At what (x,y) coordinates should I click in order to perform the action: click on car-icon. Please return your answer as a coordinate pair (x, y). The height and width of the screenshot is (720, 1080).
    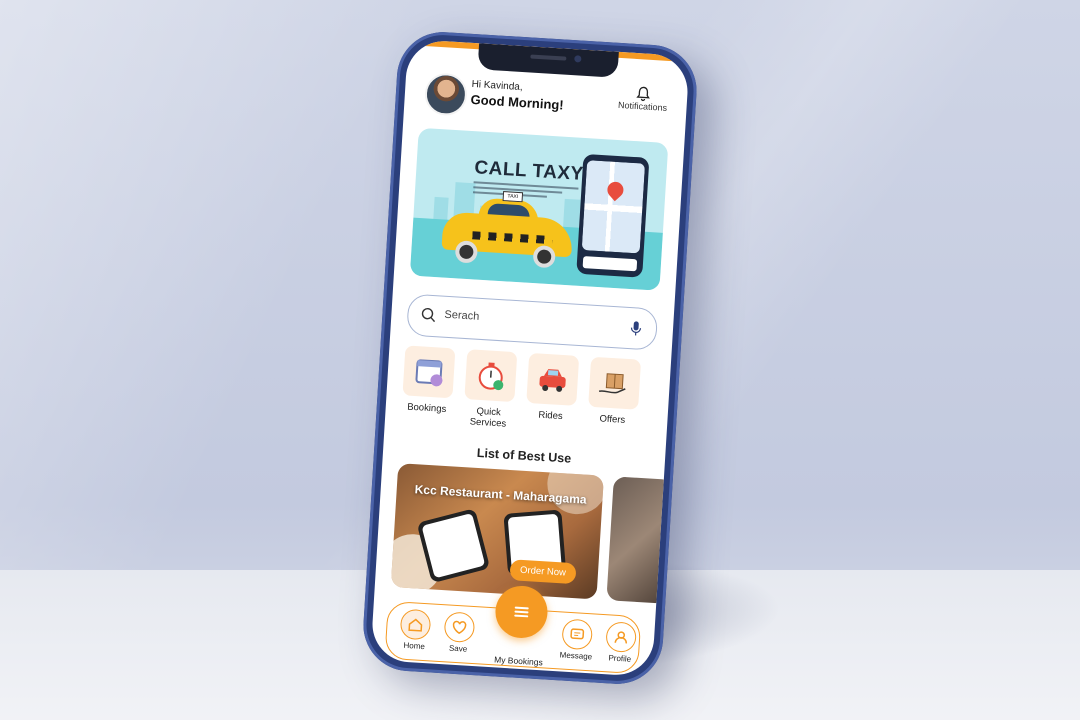
    Looking at the image, I should click on (553, 379).